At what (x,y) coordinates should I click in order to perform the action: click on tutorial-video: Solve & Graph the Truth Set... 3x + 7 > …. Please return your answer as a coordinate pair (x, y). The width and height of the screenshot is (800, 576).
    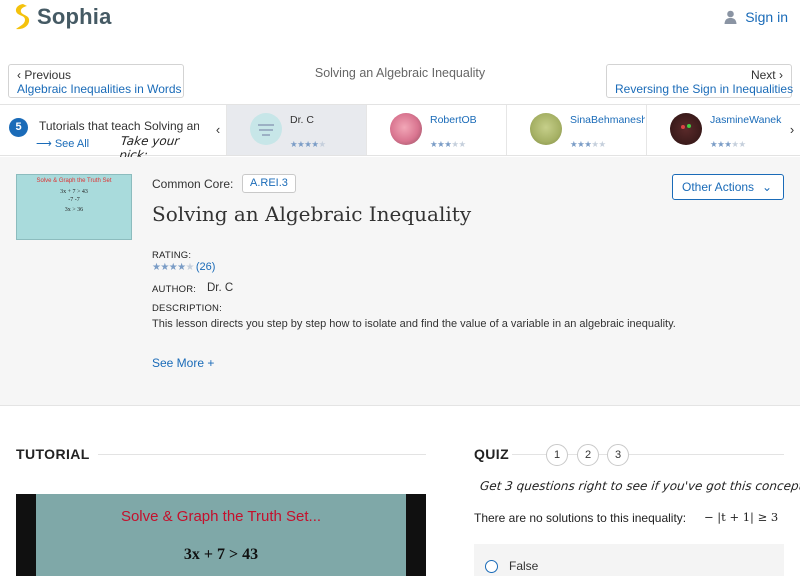
    Looking at the image, I should click on (221, 535).